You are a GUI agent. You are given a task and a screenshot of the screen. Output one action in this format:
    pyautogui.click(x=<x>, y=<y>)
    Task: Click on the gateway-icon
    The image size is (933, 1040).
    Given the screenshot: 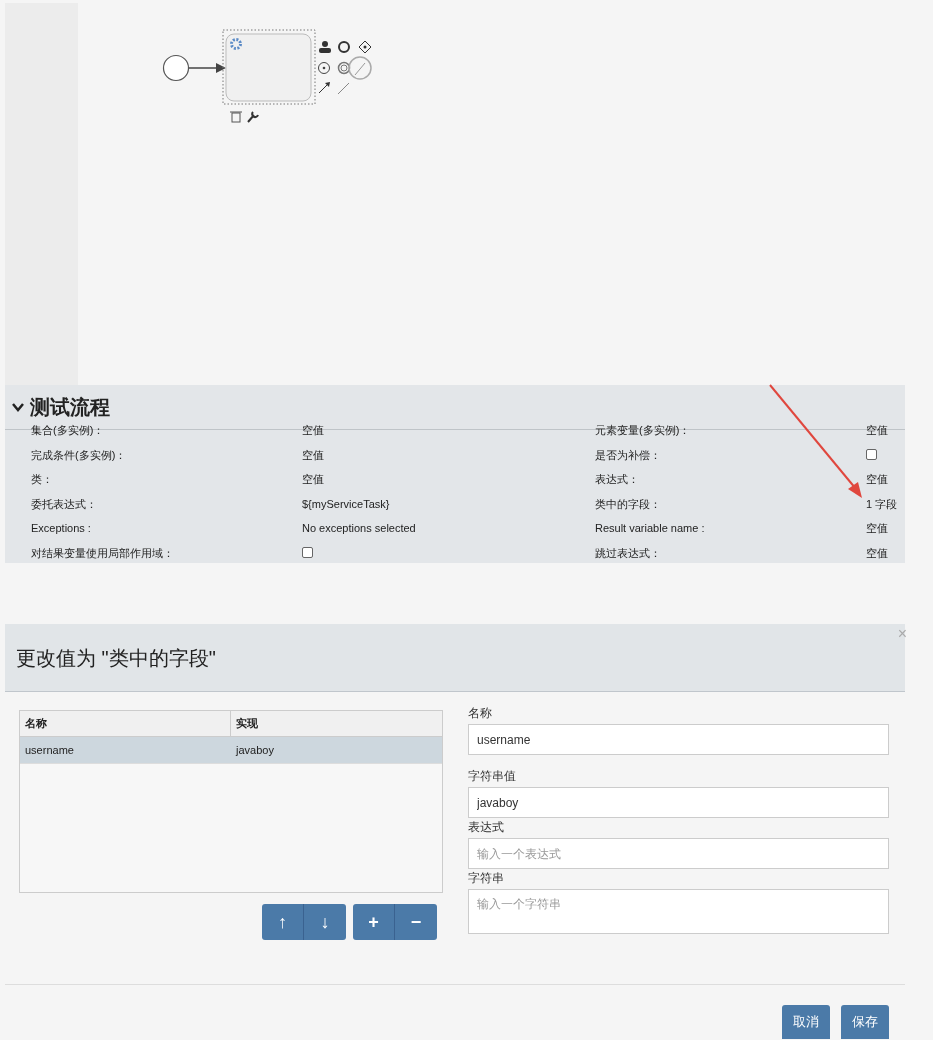 What is the action you would take?
    pyautogui.click(x=365, y=47)
    